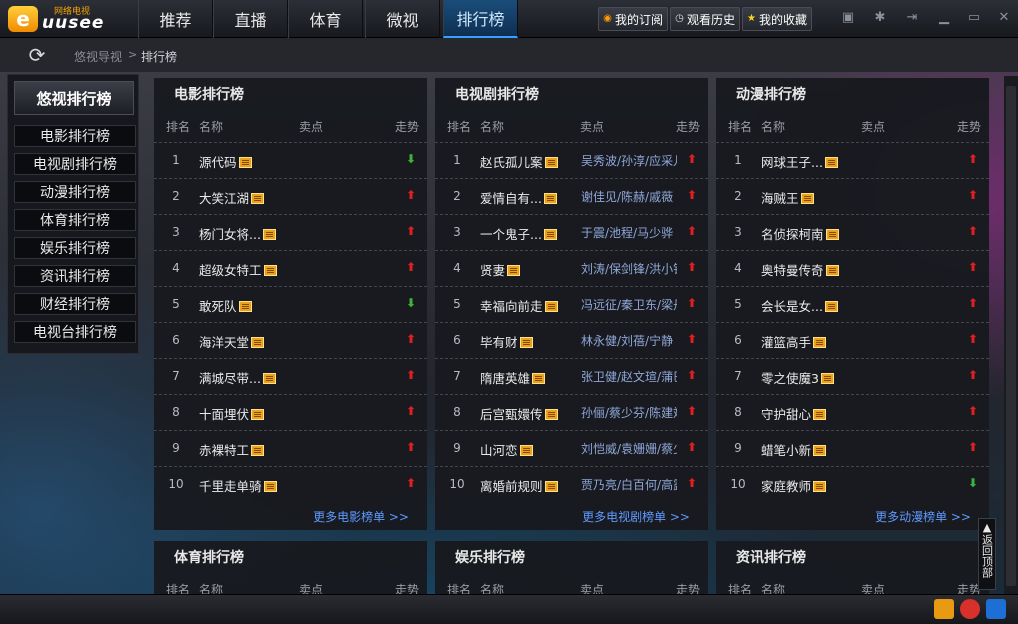  I want to click on table-row: 3 名侦探柯南 ⬆, so click(852, 232).